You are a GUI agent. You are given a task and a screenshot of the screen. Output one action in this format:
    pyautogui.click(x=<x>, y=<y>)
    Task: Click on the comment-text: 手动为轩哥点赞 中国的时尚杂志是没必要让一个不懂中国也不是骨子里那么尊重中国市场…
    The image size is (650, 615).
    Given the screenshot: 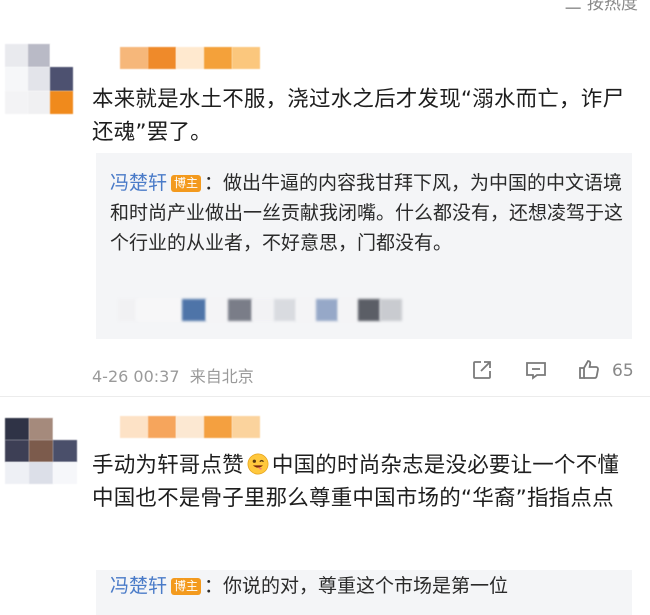 What is the action you would take?
    pyautogui.click(x=362, y=482)
    